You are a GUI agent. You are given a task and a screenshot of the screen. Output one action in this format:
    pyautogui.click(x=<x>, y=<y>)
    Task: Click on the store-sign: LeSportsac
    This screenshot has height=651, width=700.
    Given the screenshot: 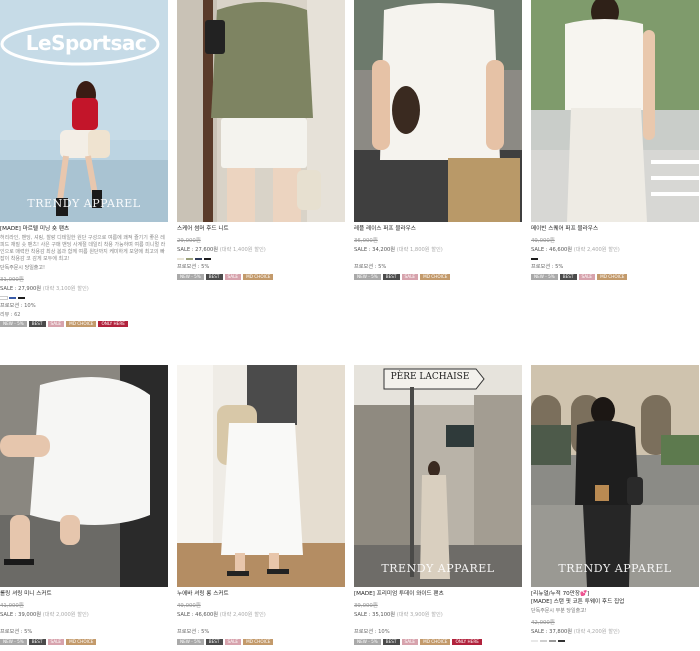 What is the action you would take?
    pyautogui.click(x=86, y=43)
    